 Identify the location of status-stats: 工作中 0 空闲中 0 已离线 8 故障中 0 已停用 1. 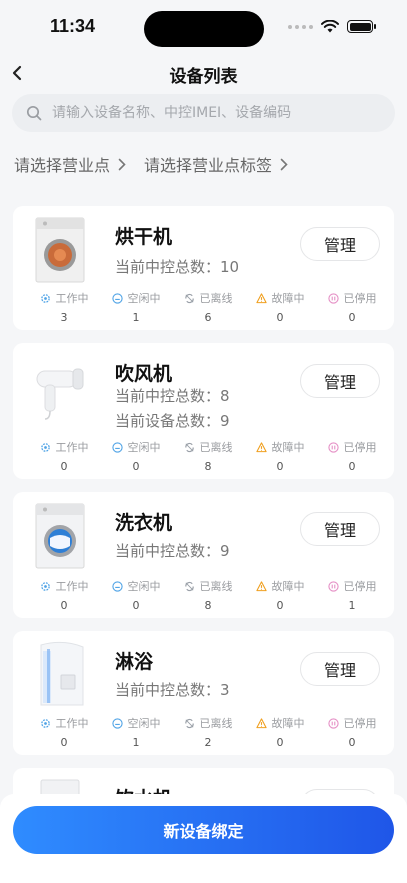
(203, 595).